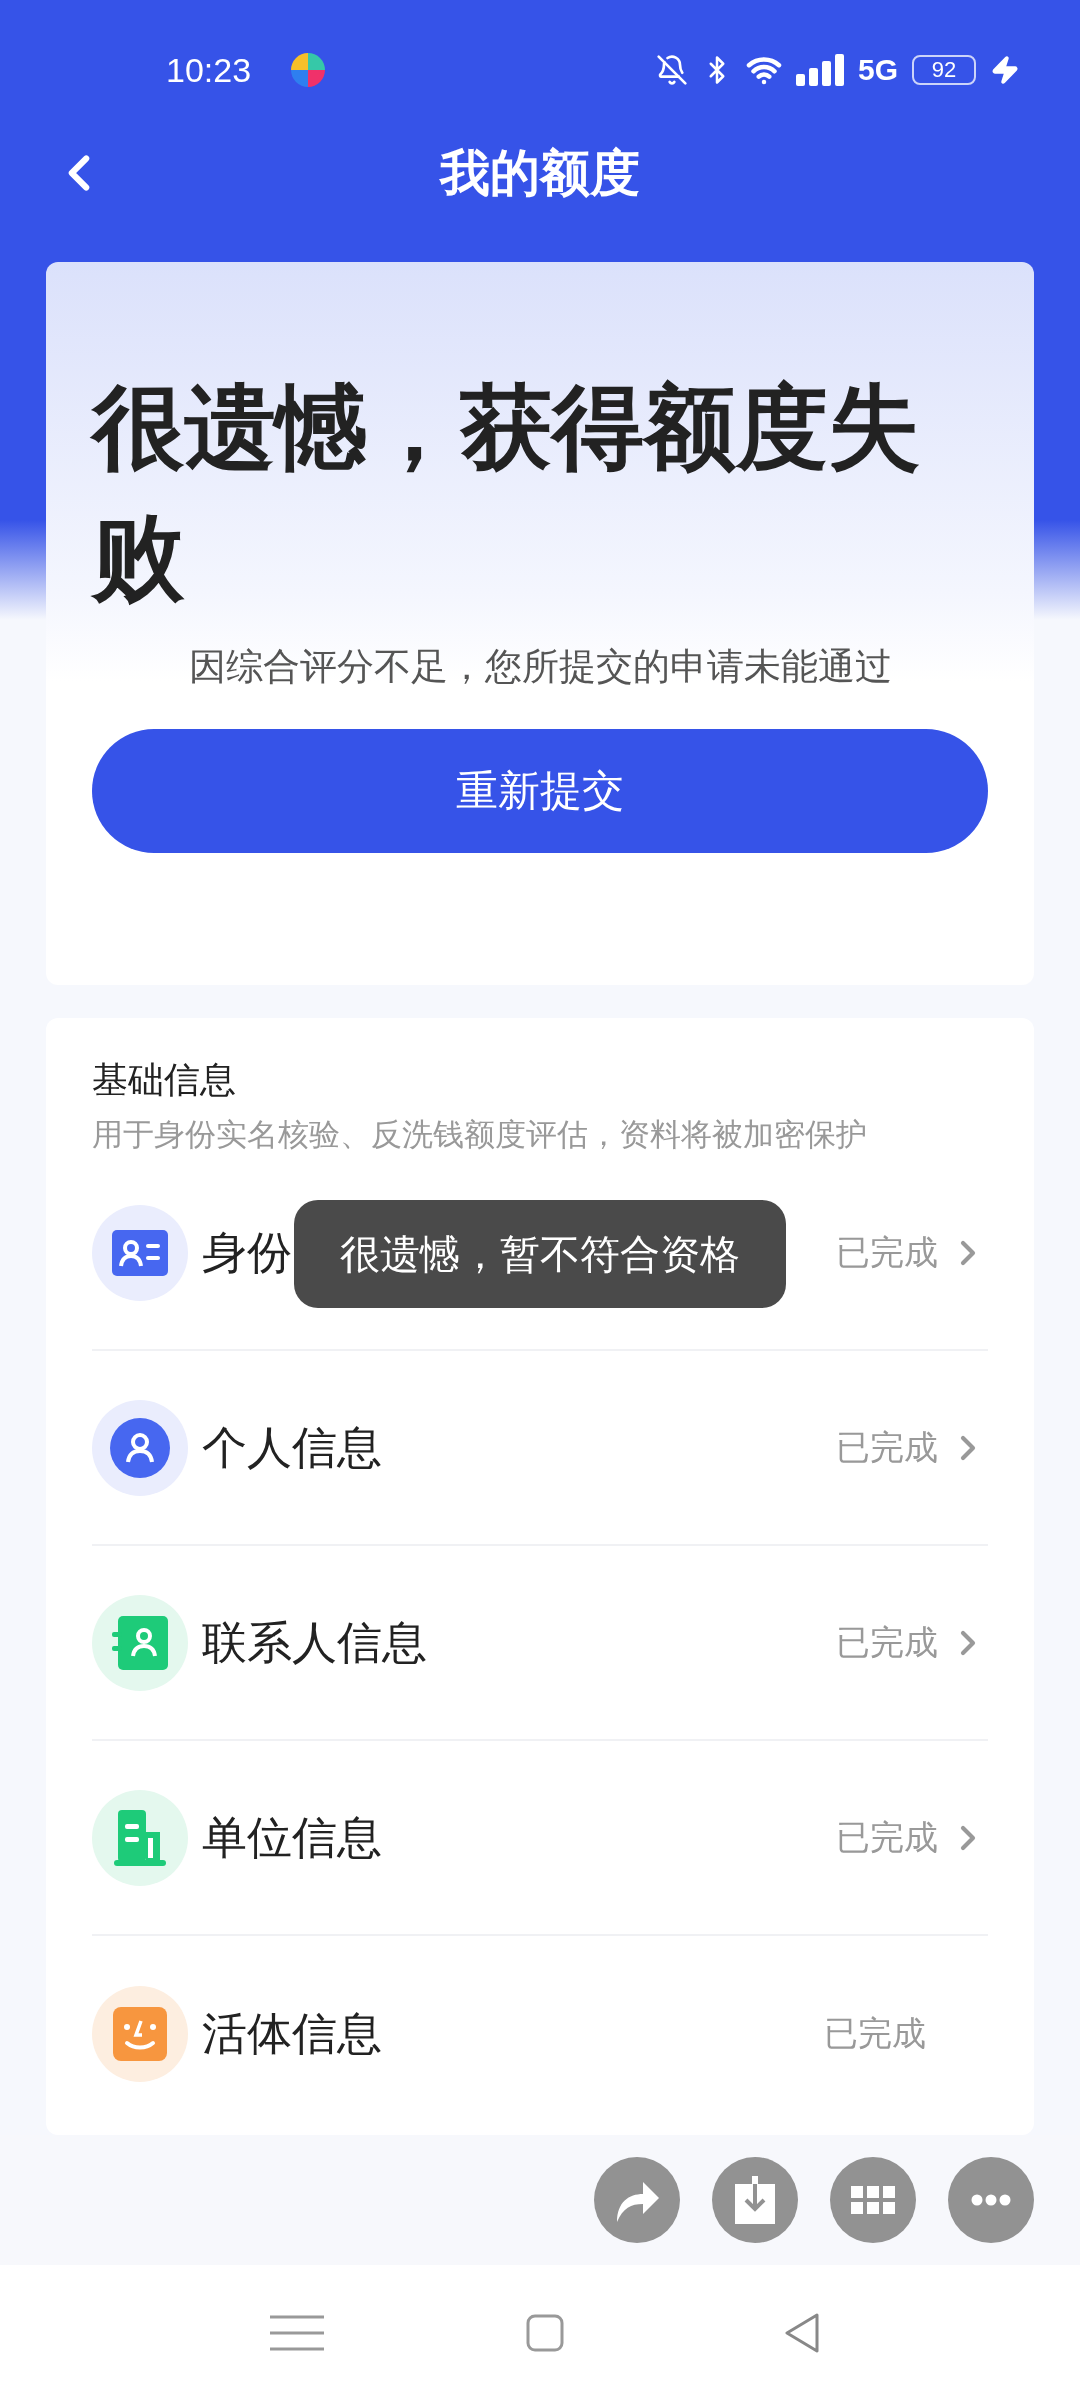  Describe the element at coordinates (755, 2200) in the screenshot. I see `download-icon` at that location.